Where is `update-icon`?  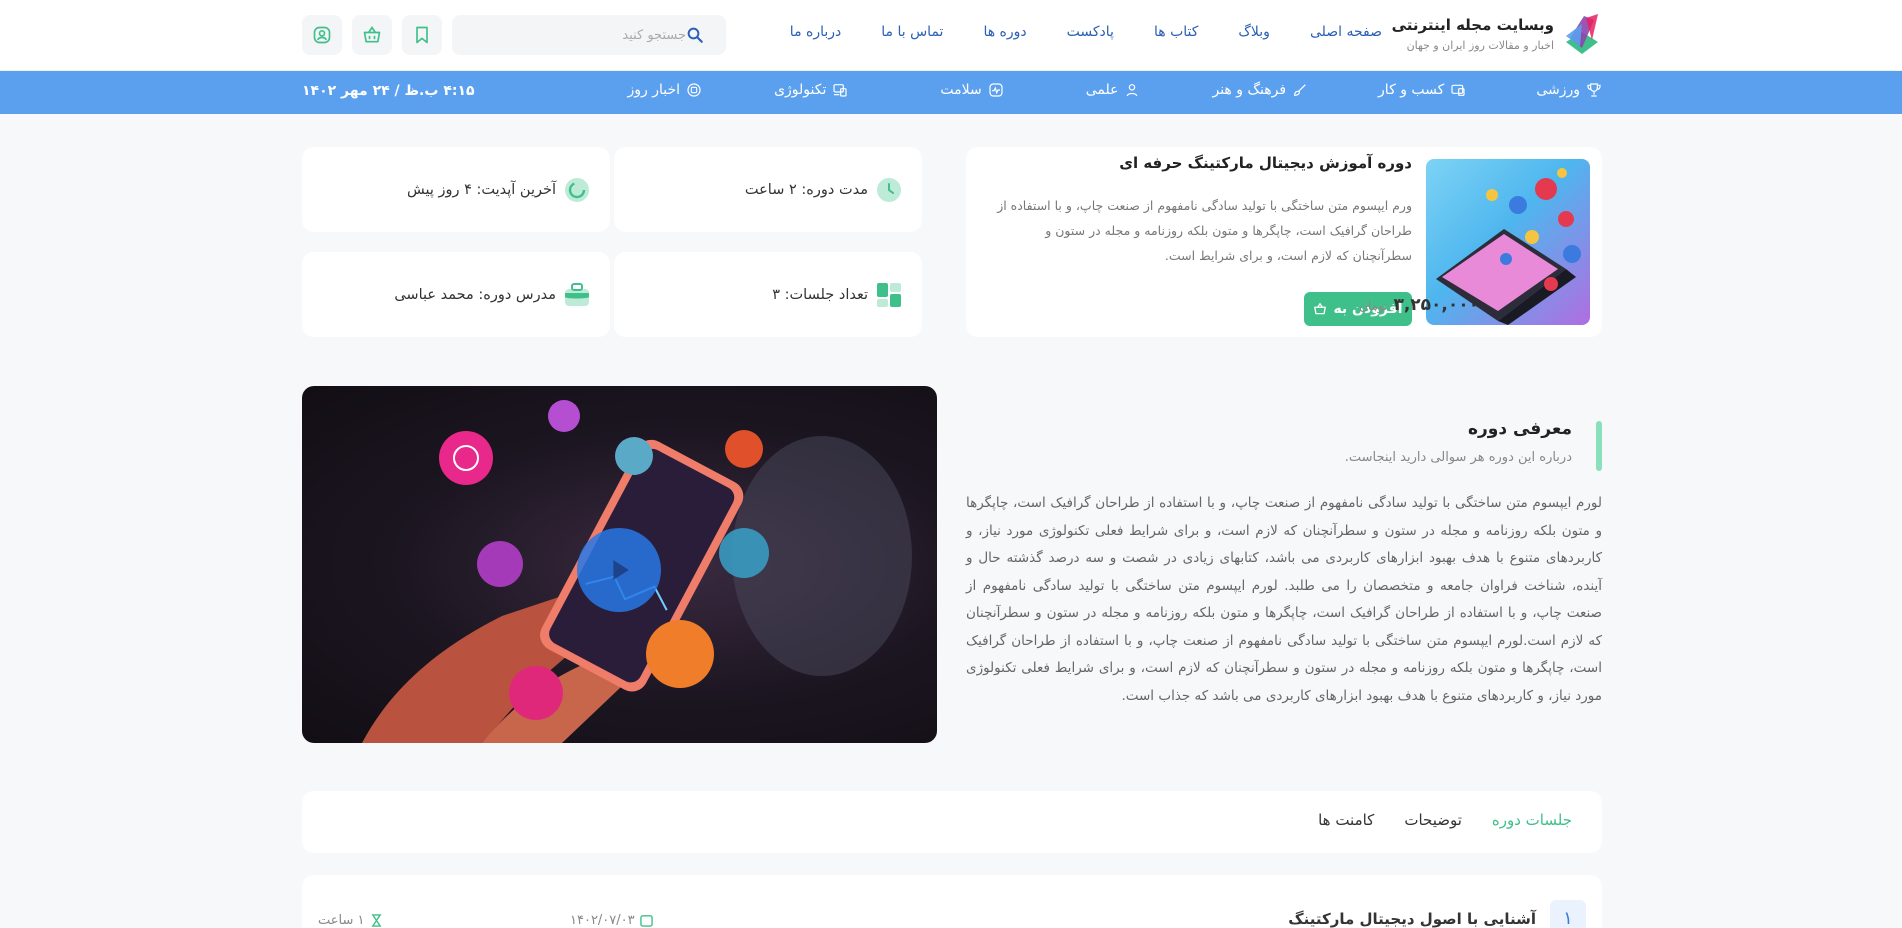
update-icon is located at coordinates (577, 189).